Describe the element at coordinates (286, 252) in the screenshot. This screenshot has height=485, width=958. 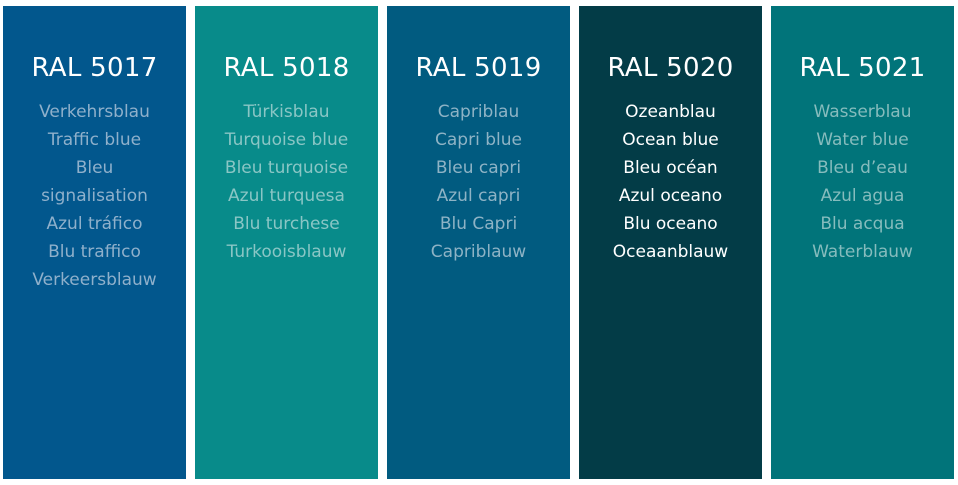
I see `swatch-name-nl: Turkooisblauw` at that location.